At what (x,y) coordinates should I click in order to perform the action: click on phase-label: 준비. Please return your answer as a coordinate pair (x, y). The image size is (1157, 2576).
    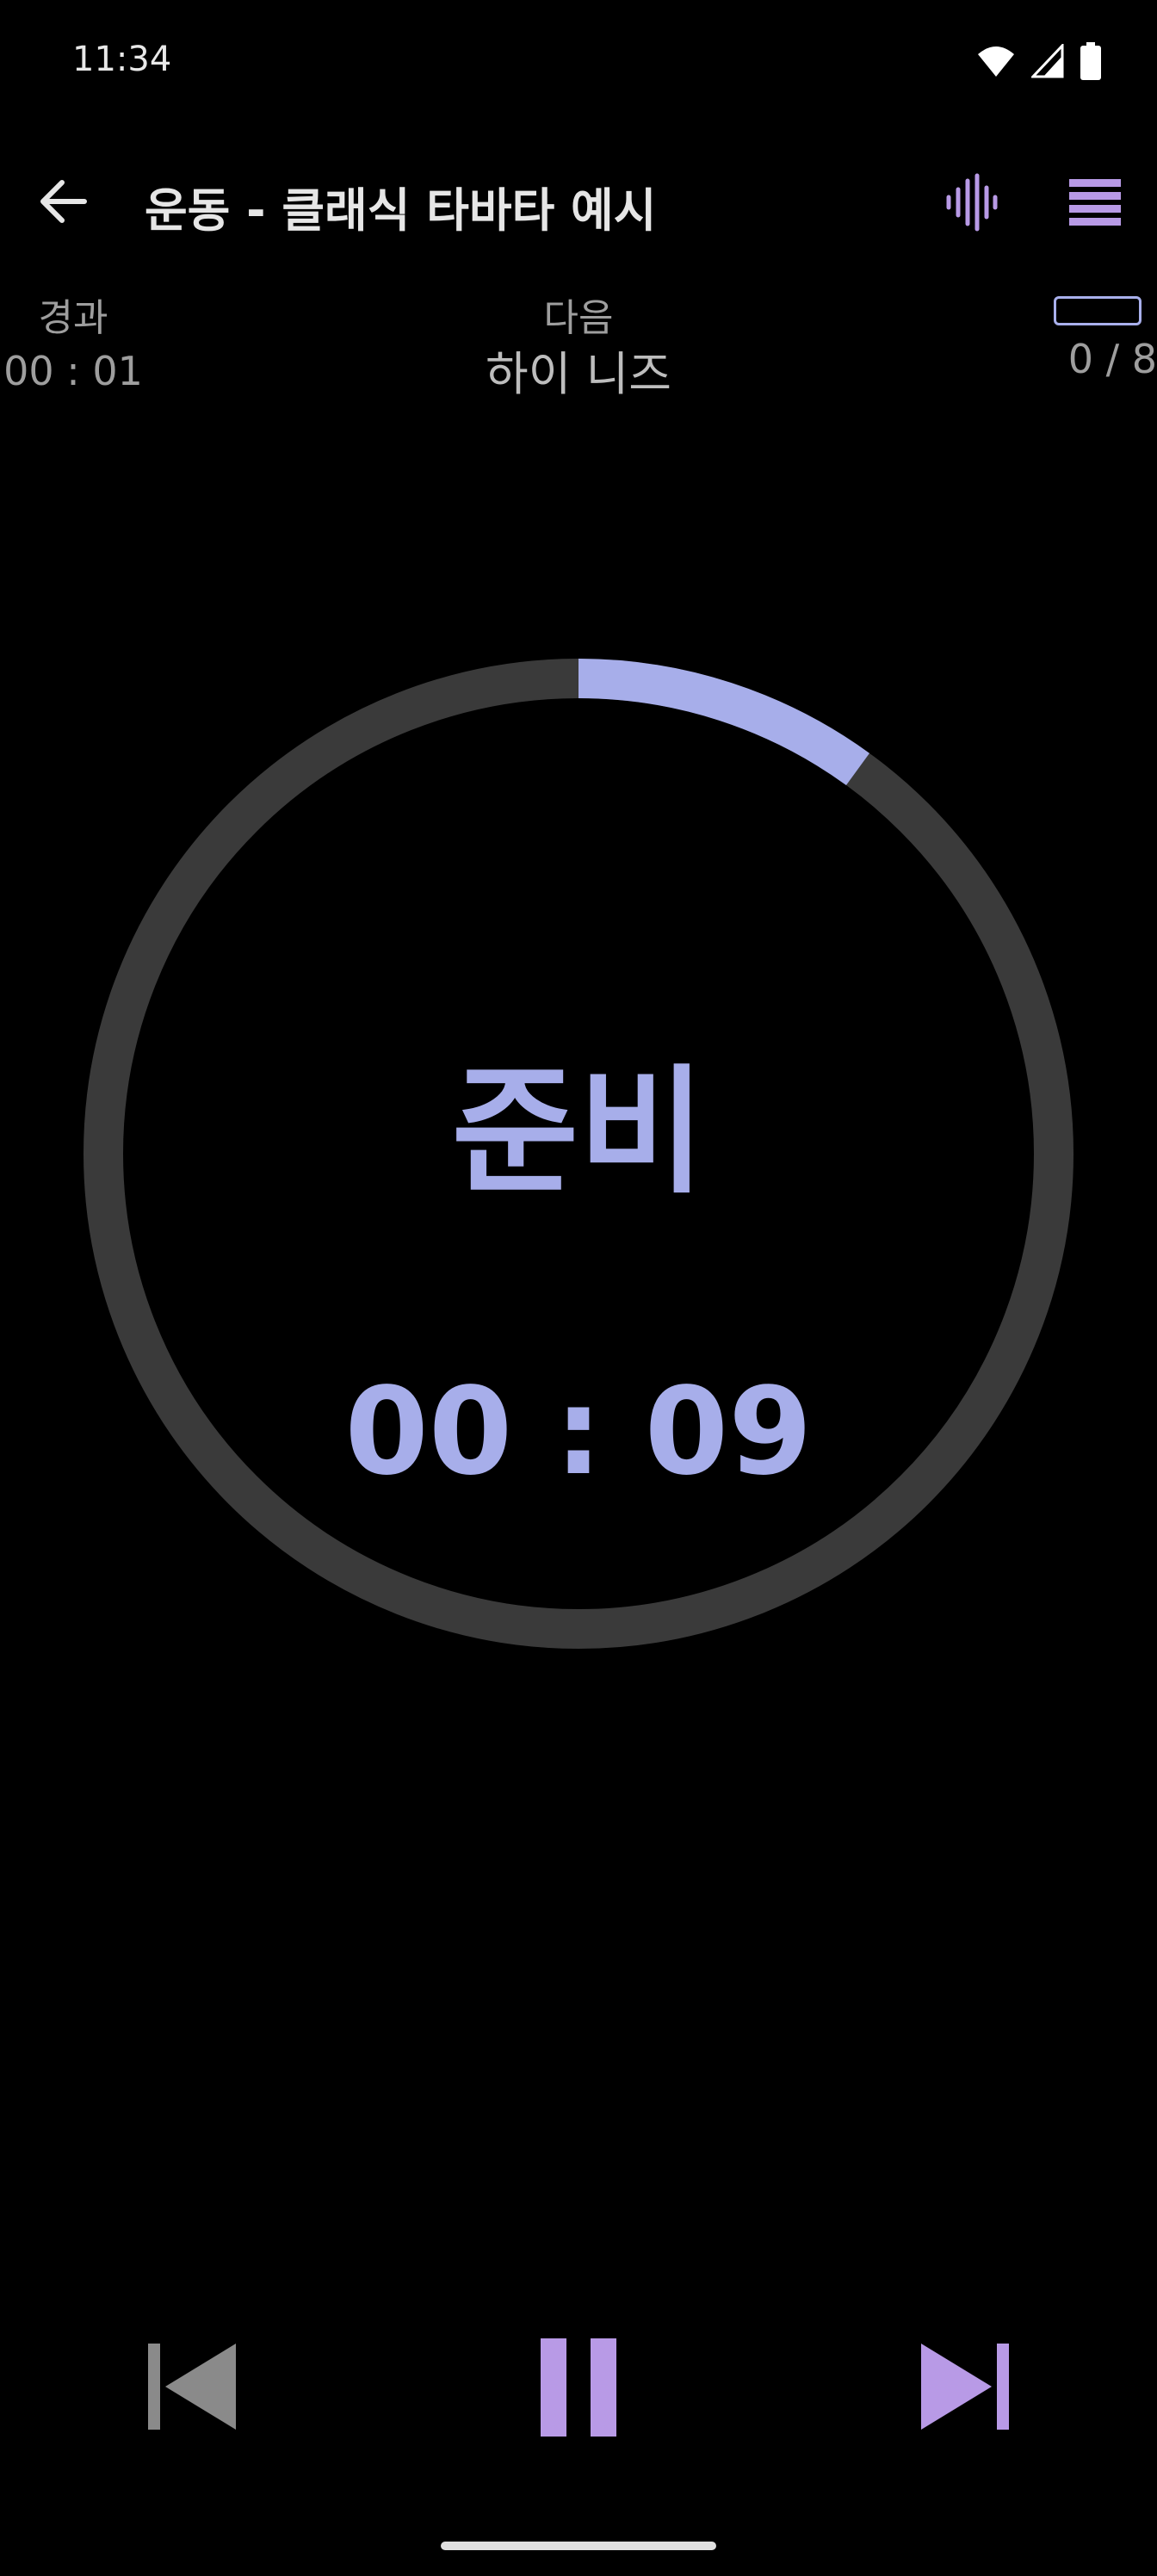
    Looking at the image, I should click on (579, 1131).